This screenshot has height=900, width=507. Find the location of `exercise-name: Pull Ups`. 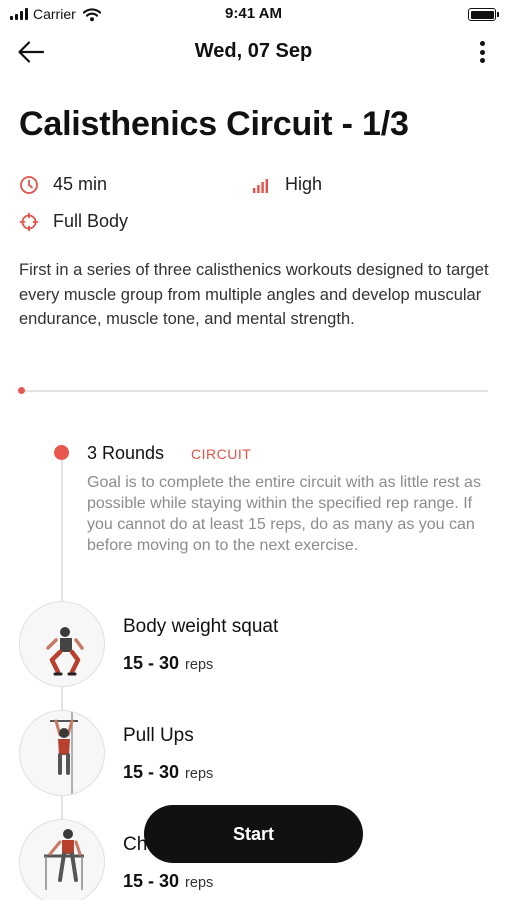

exercise-name: Pull Ups is located at coordinates (158, 735).